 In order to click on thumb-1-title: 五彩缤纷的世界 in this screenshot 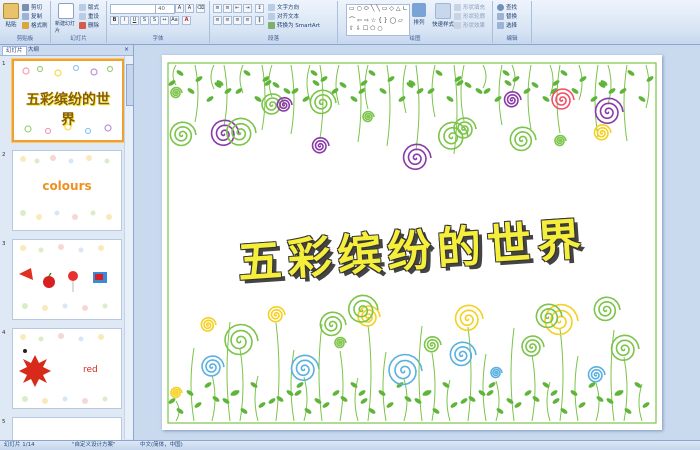, I will do `click(68, 110)`.